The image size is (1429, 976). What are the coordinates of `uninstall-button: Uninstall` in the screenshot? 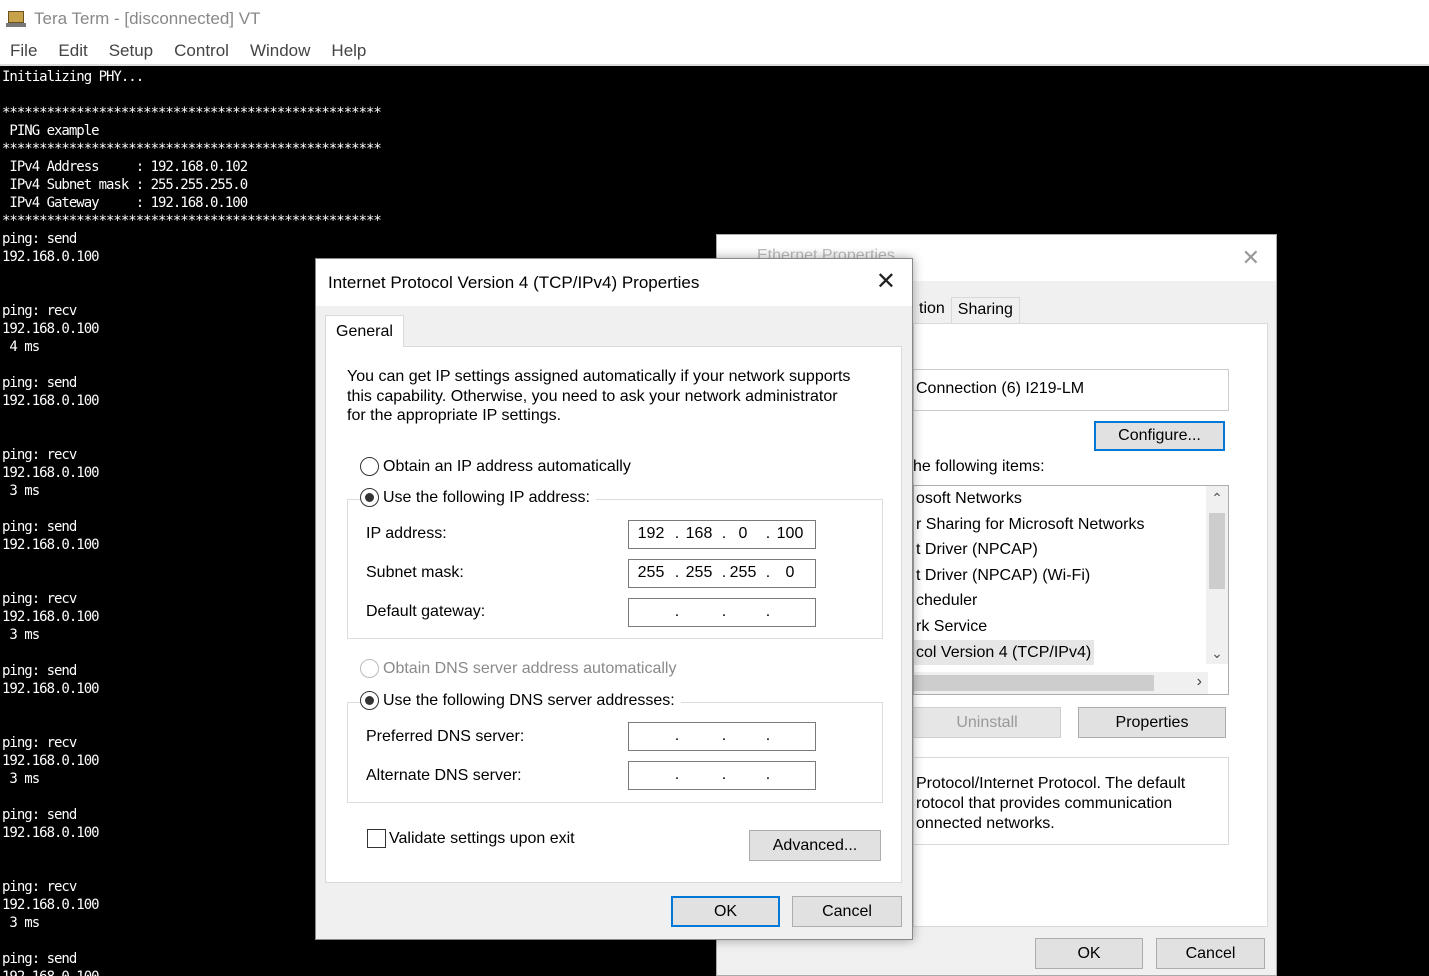 It's located at (987, 722).